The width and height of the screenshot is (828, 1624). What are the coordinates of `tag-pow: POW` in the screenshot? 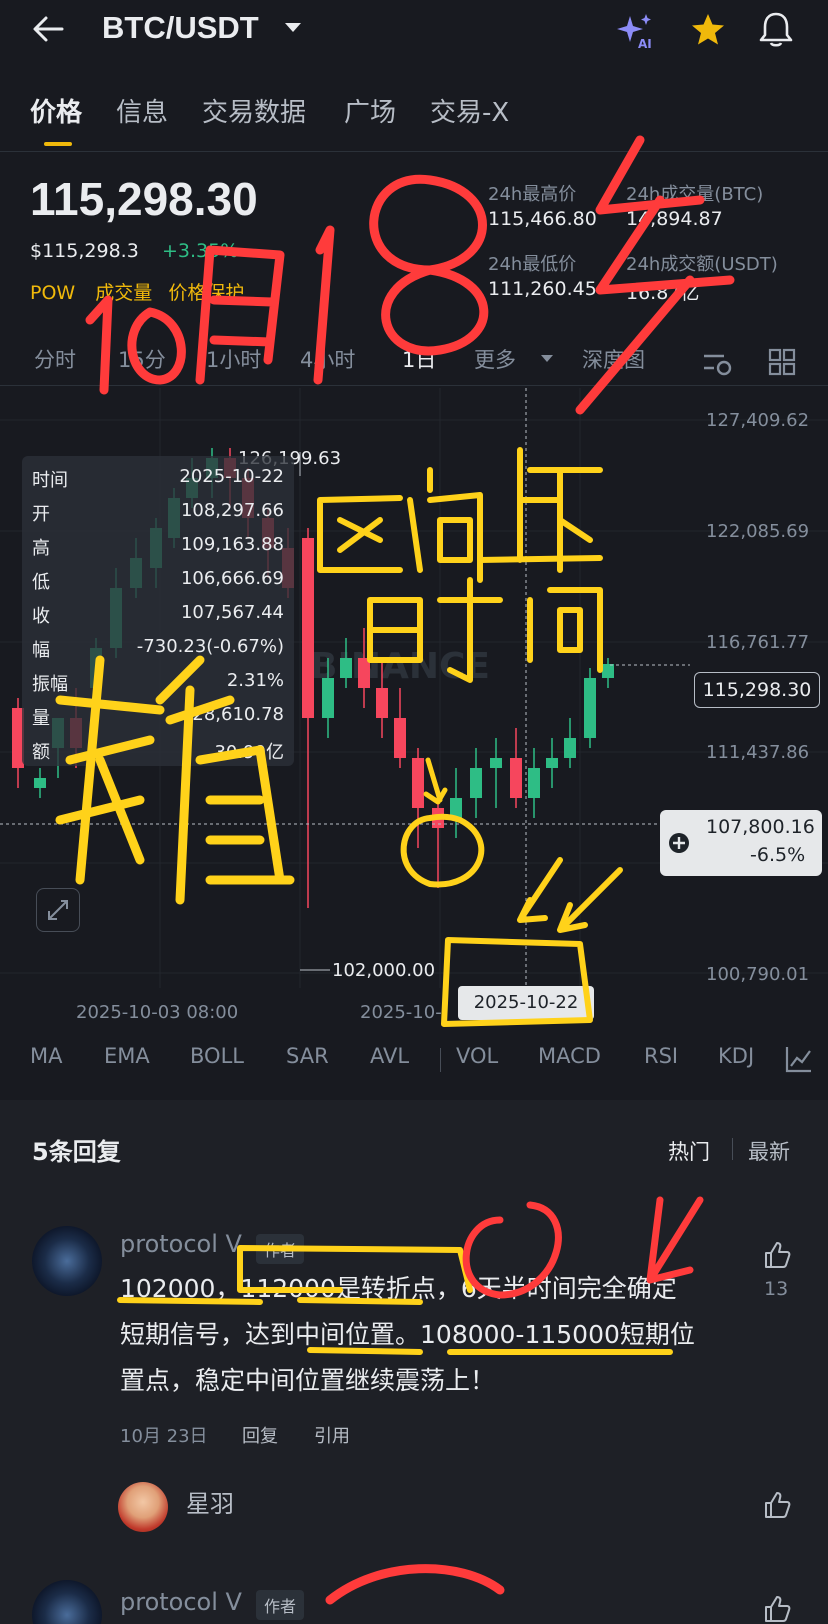 It's located at (52, 293).